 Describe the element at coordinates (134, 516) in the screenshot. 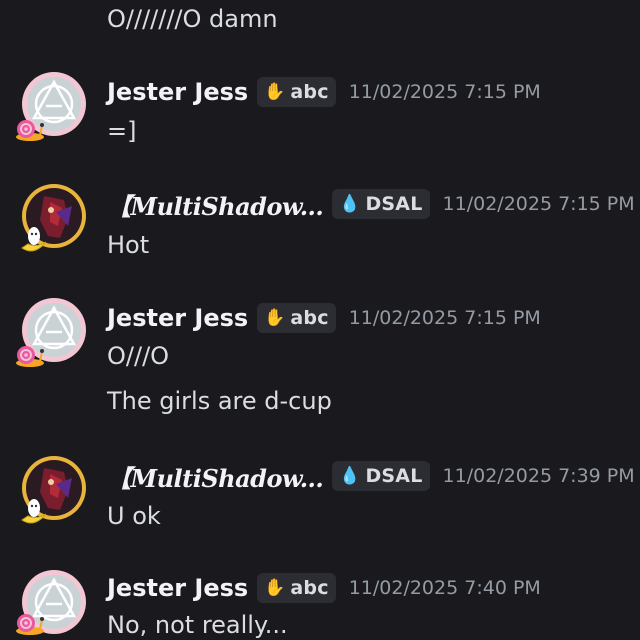

I see `message-text: U ok` at that location.